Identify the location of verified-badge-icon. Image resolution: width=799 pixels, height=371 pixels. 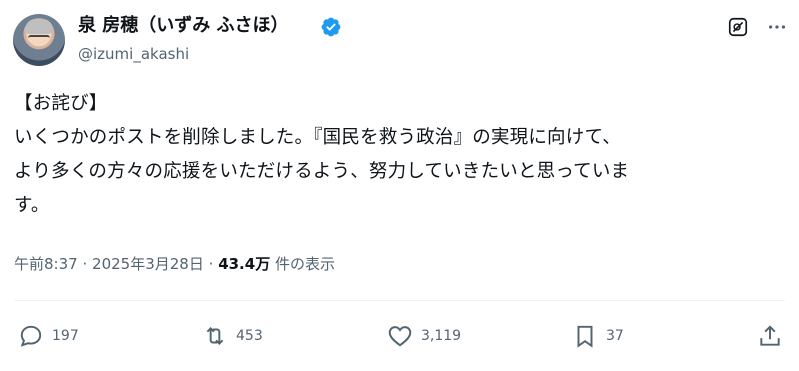
(331, 27).